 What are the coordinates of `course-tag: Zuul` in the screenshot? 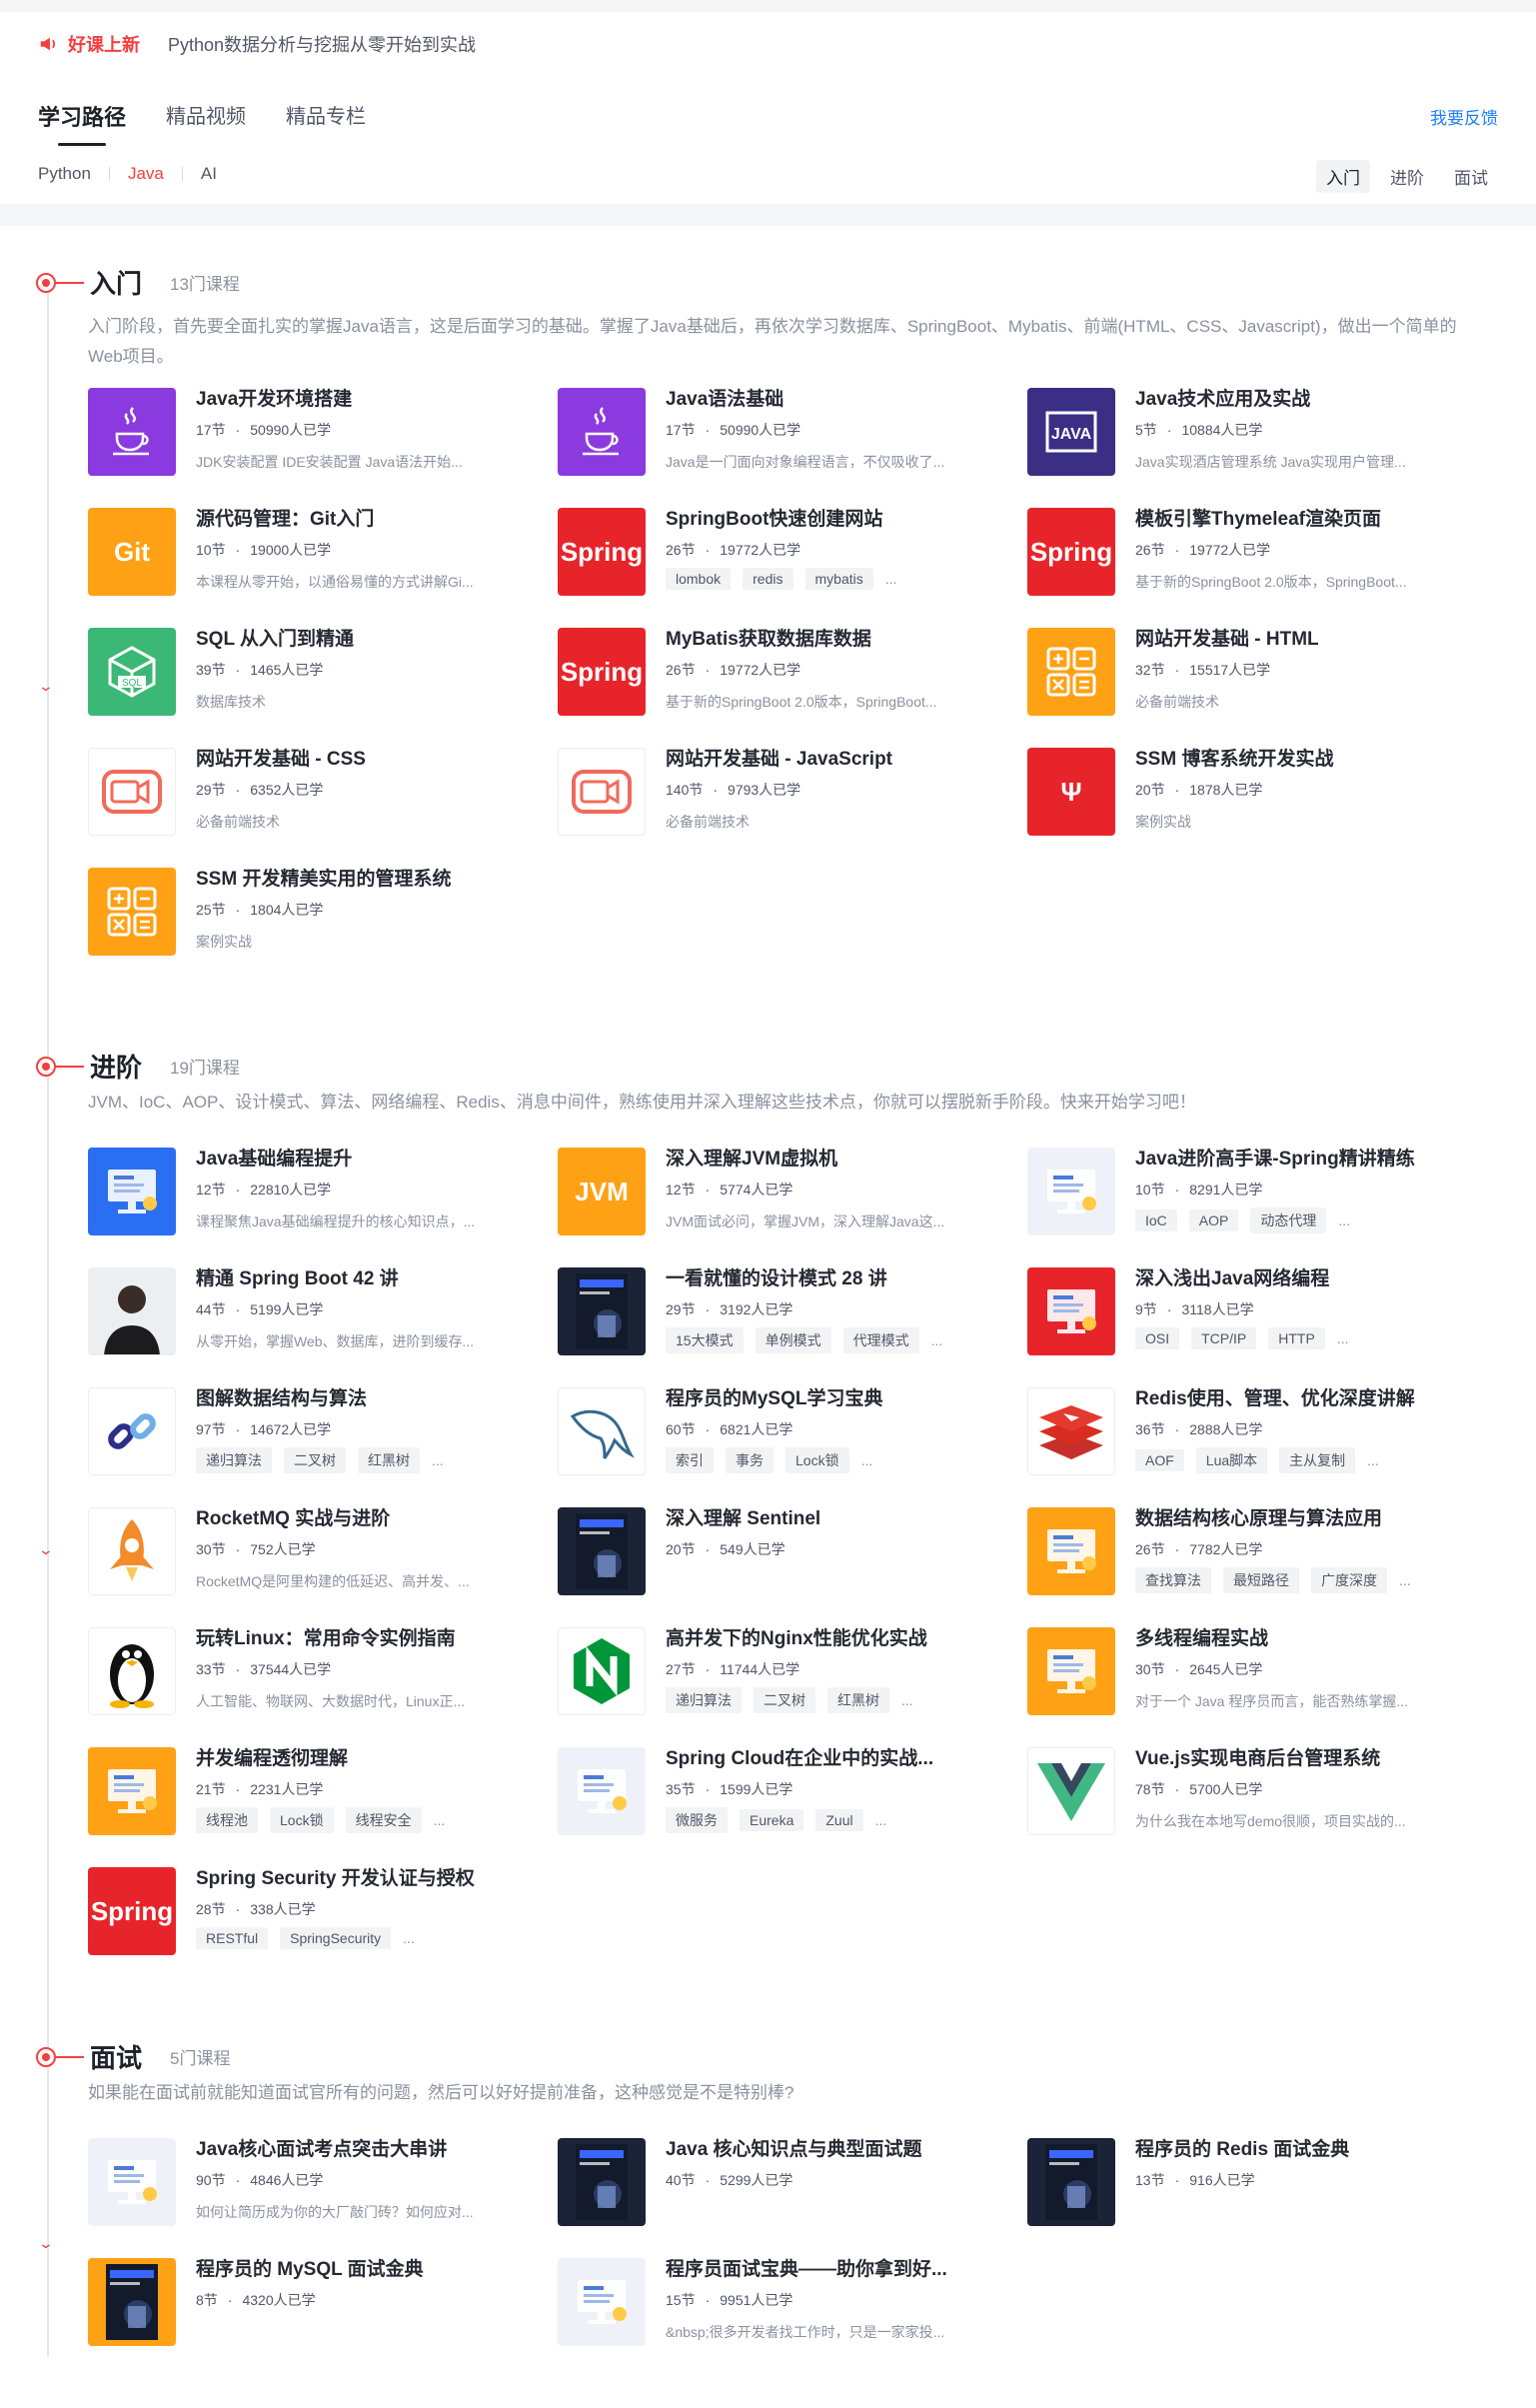 It's located at (839, 1820).